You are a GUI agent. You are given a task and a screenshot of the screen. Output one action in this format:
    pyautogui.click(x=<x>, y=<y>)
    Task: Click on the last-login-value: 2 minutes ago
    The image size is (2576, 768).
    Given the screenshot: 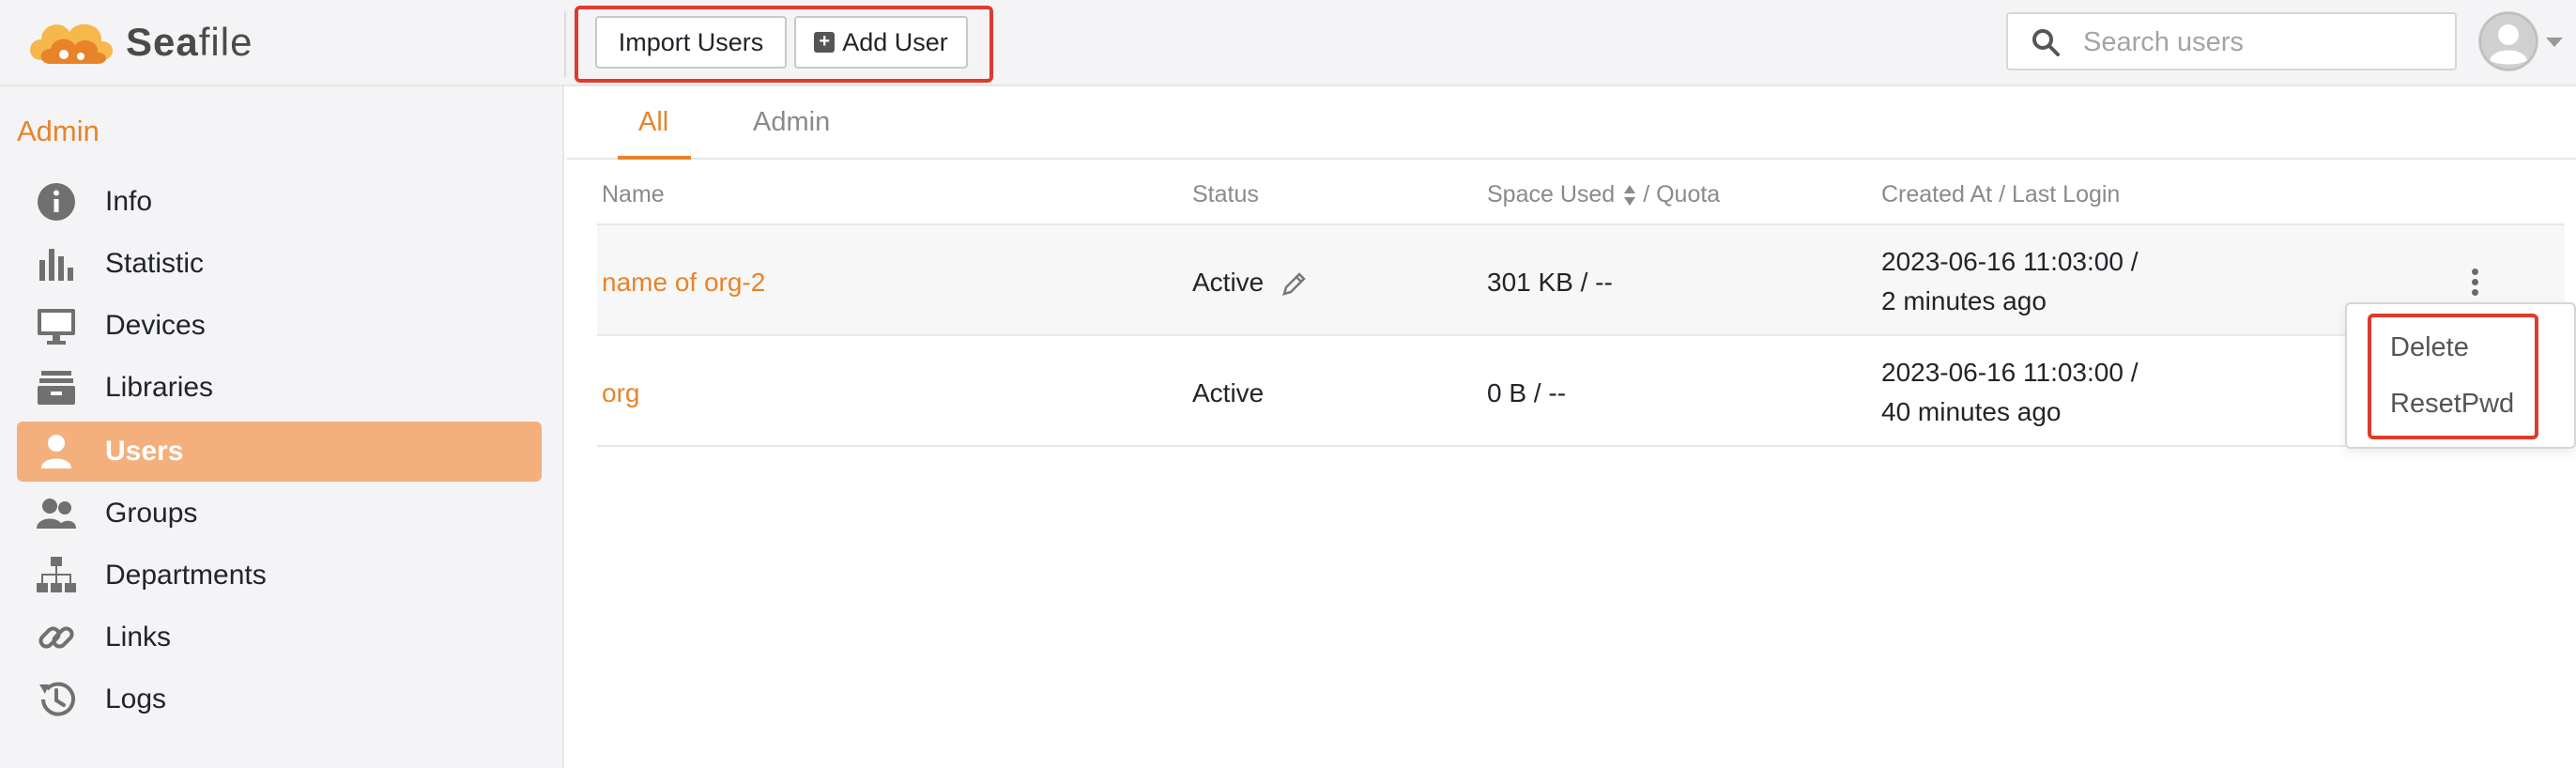 What is the action you would take?
    pyautogui.click(x=1964, y=301)
    